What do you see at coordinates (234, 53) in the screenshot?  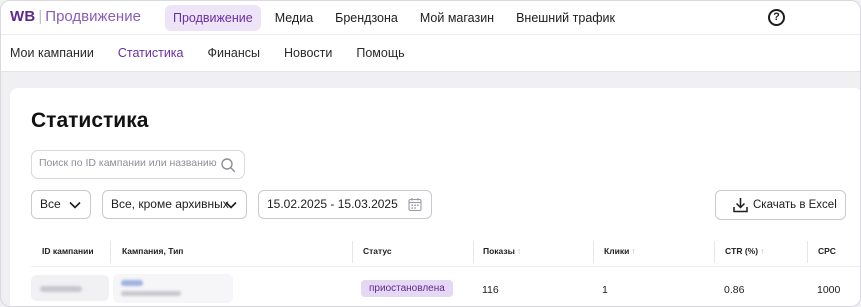 I see `tab-finances: Финансы` at bounding box center [234, 53].